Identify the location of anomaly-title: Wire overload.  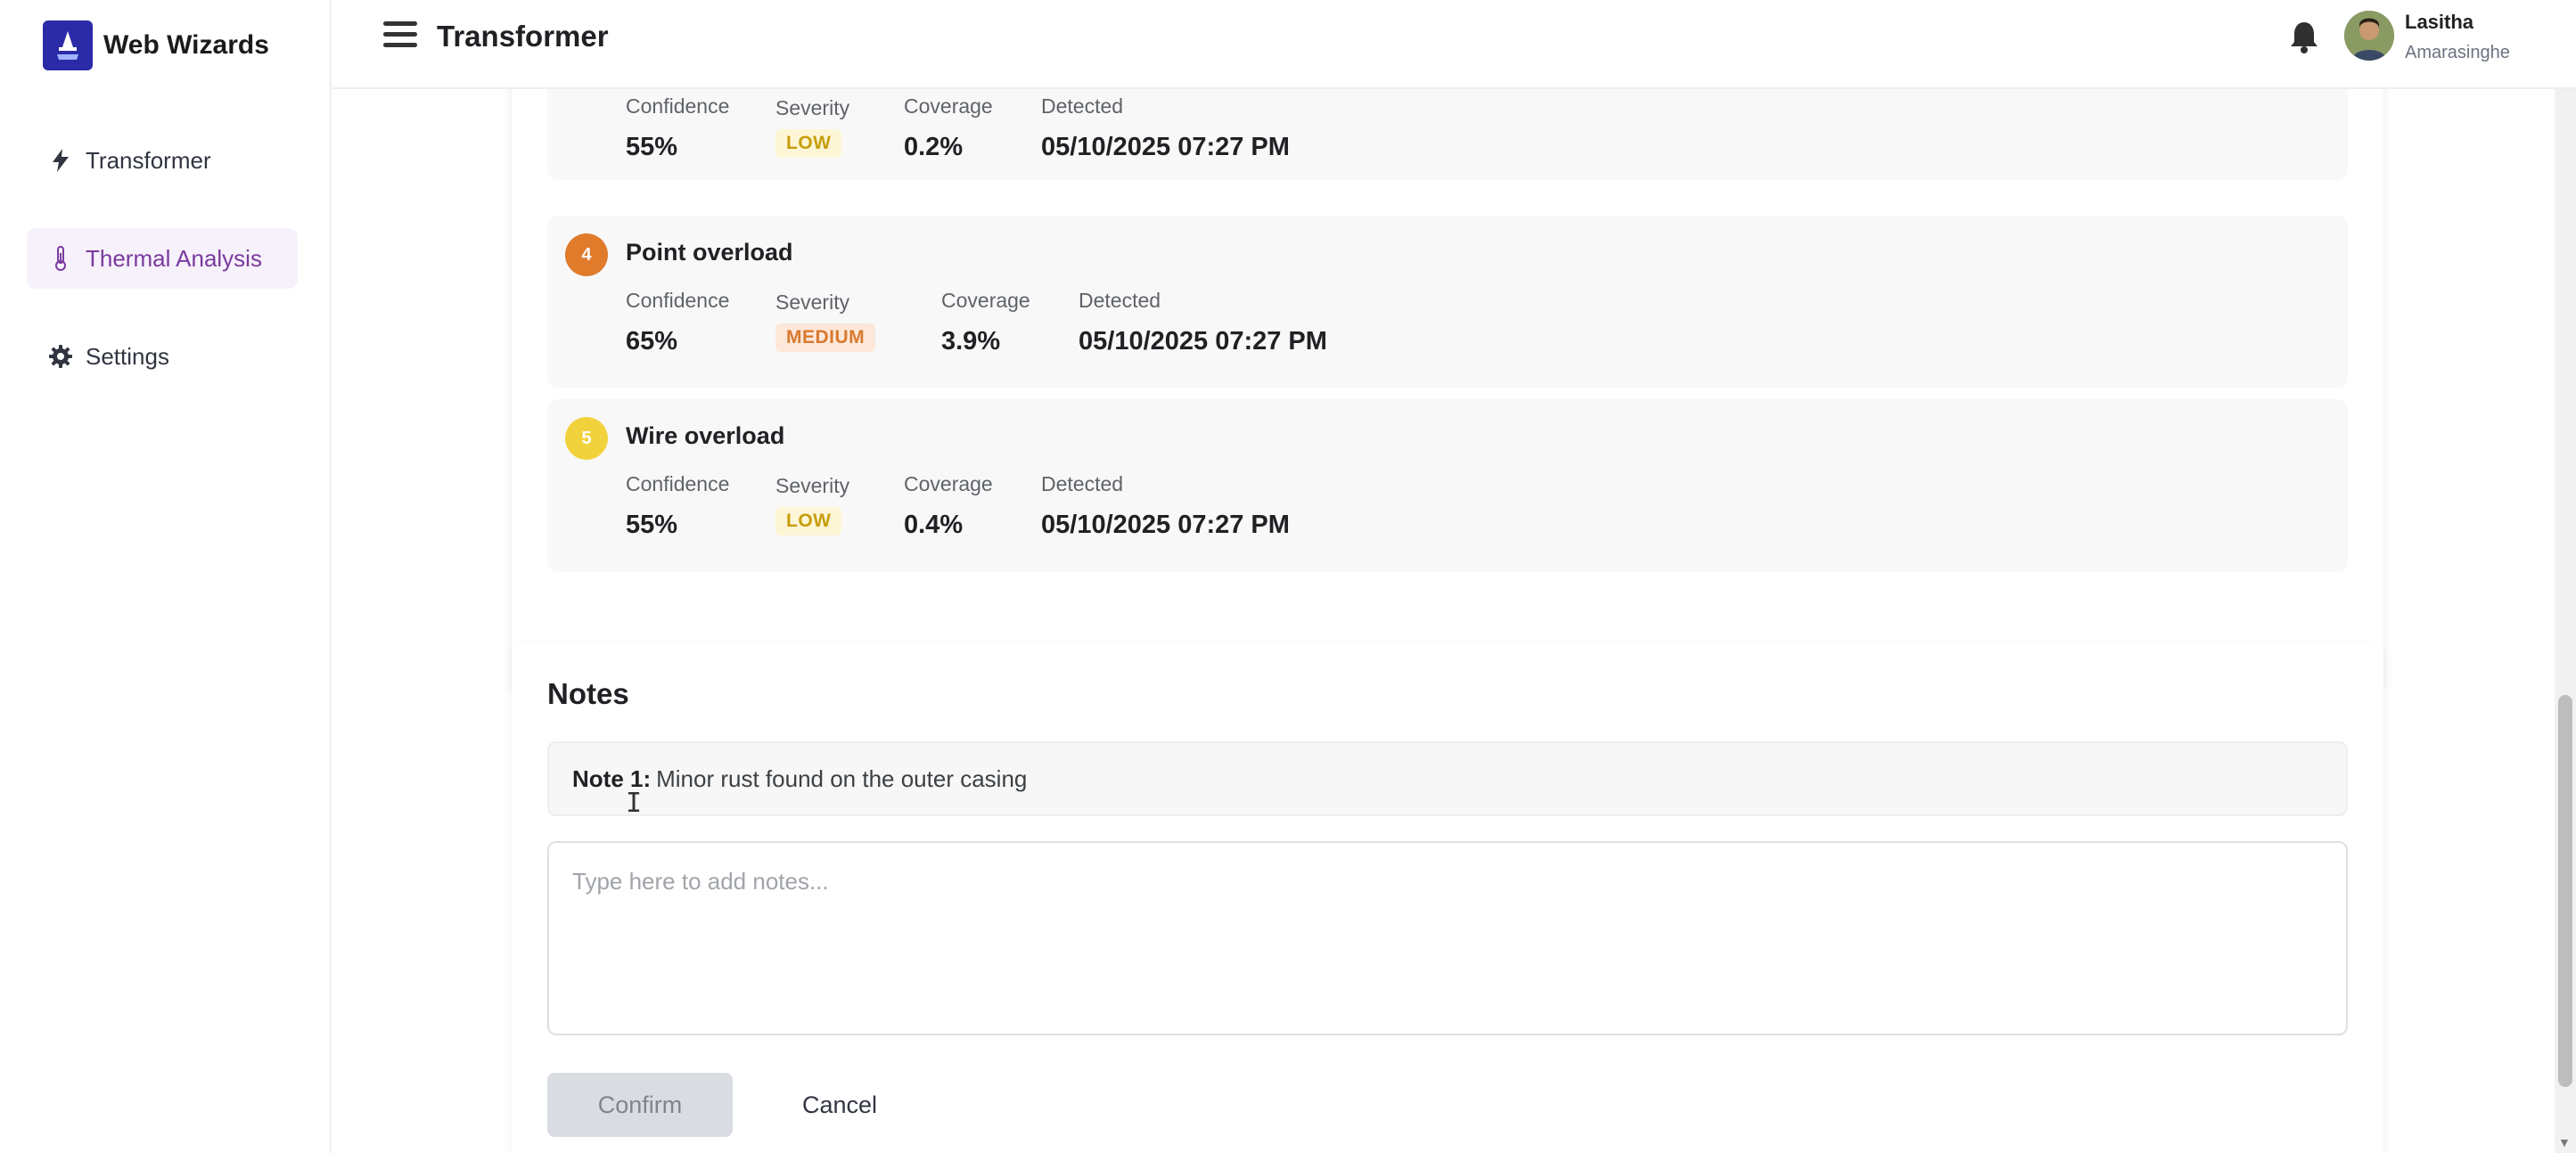
(706, 436).